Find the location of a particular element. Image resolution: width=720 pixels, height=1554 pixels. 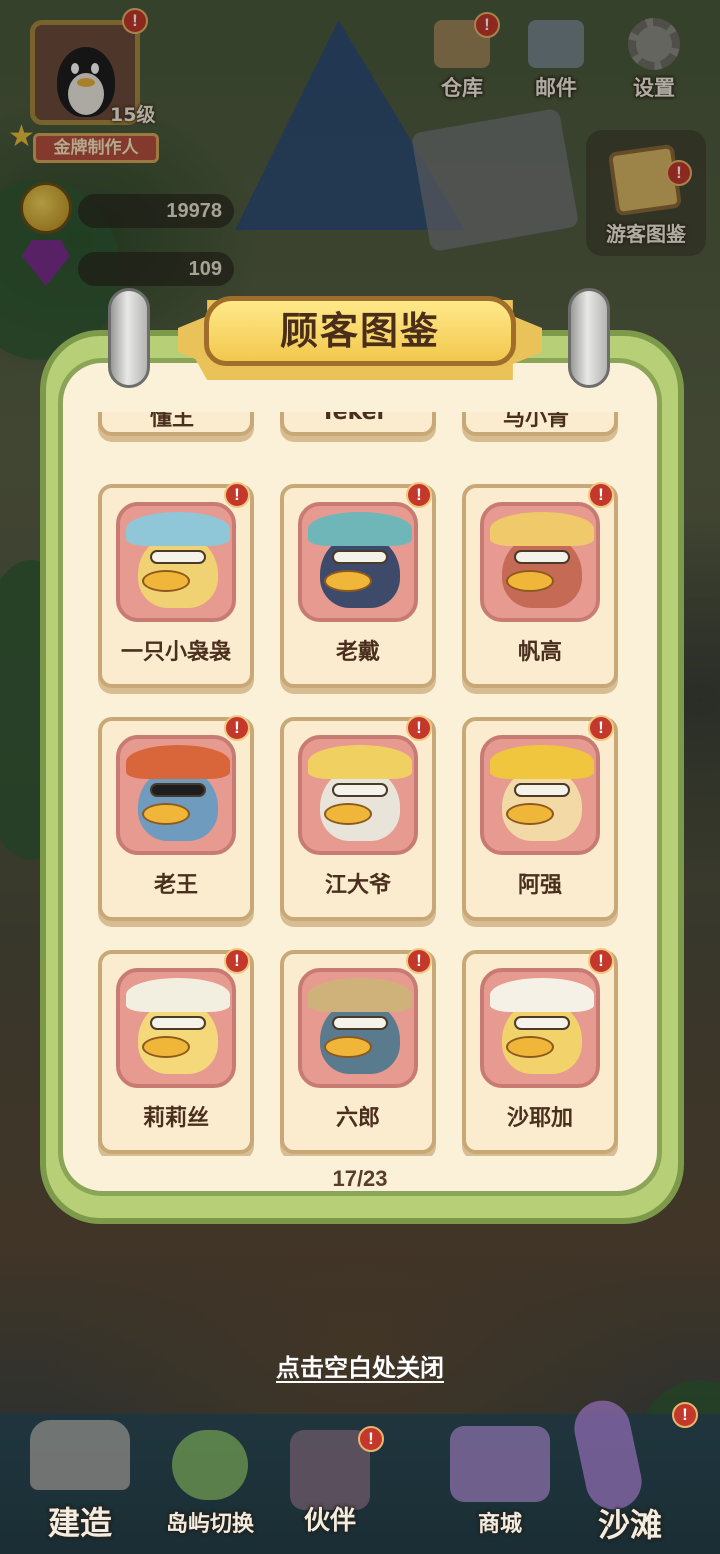

customer-card: 帆高 is located at coordinates (540, 586).